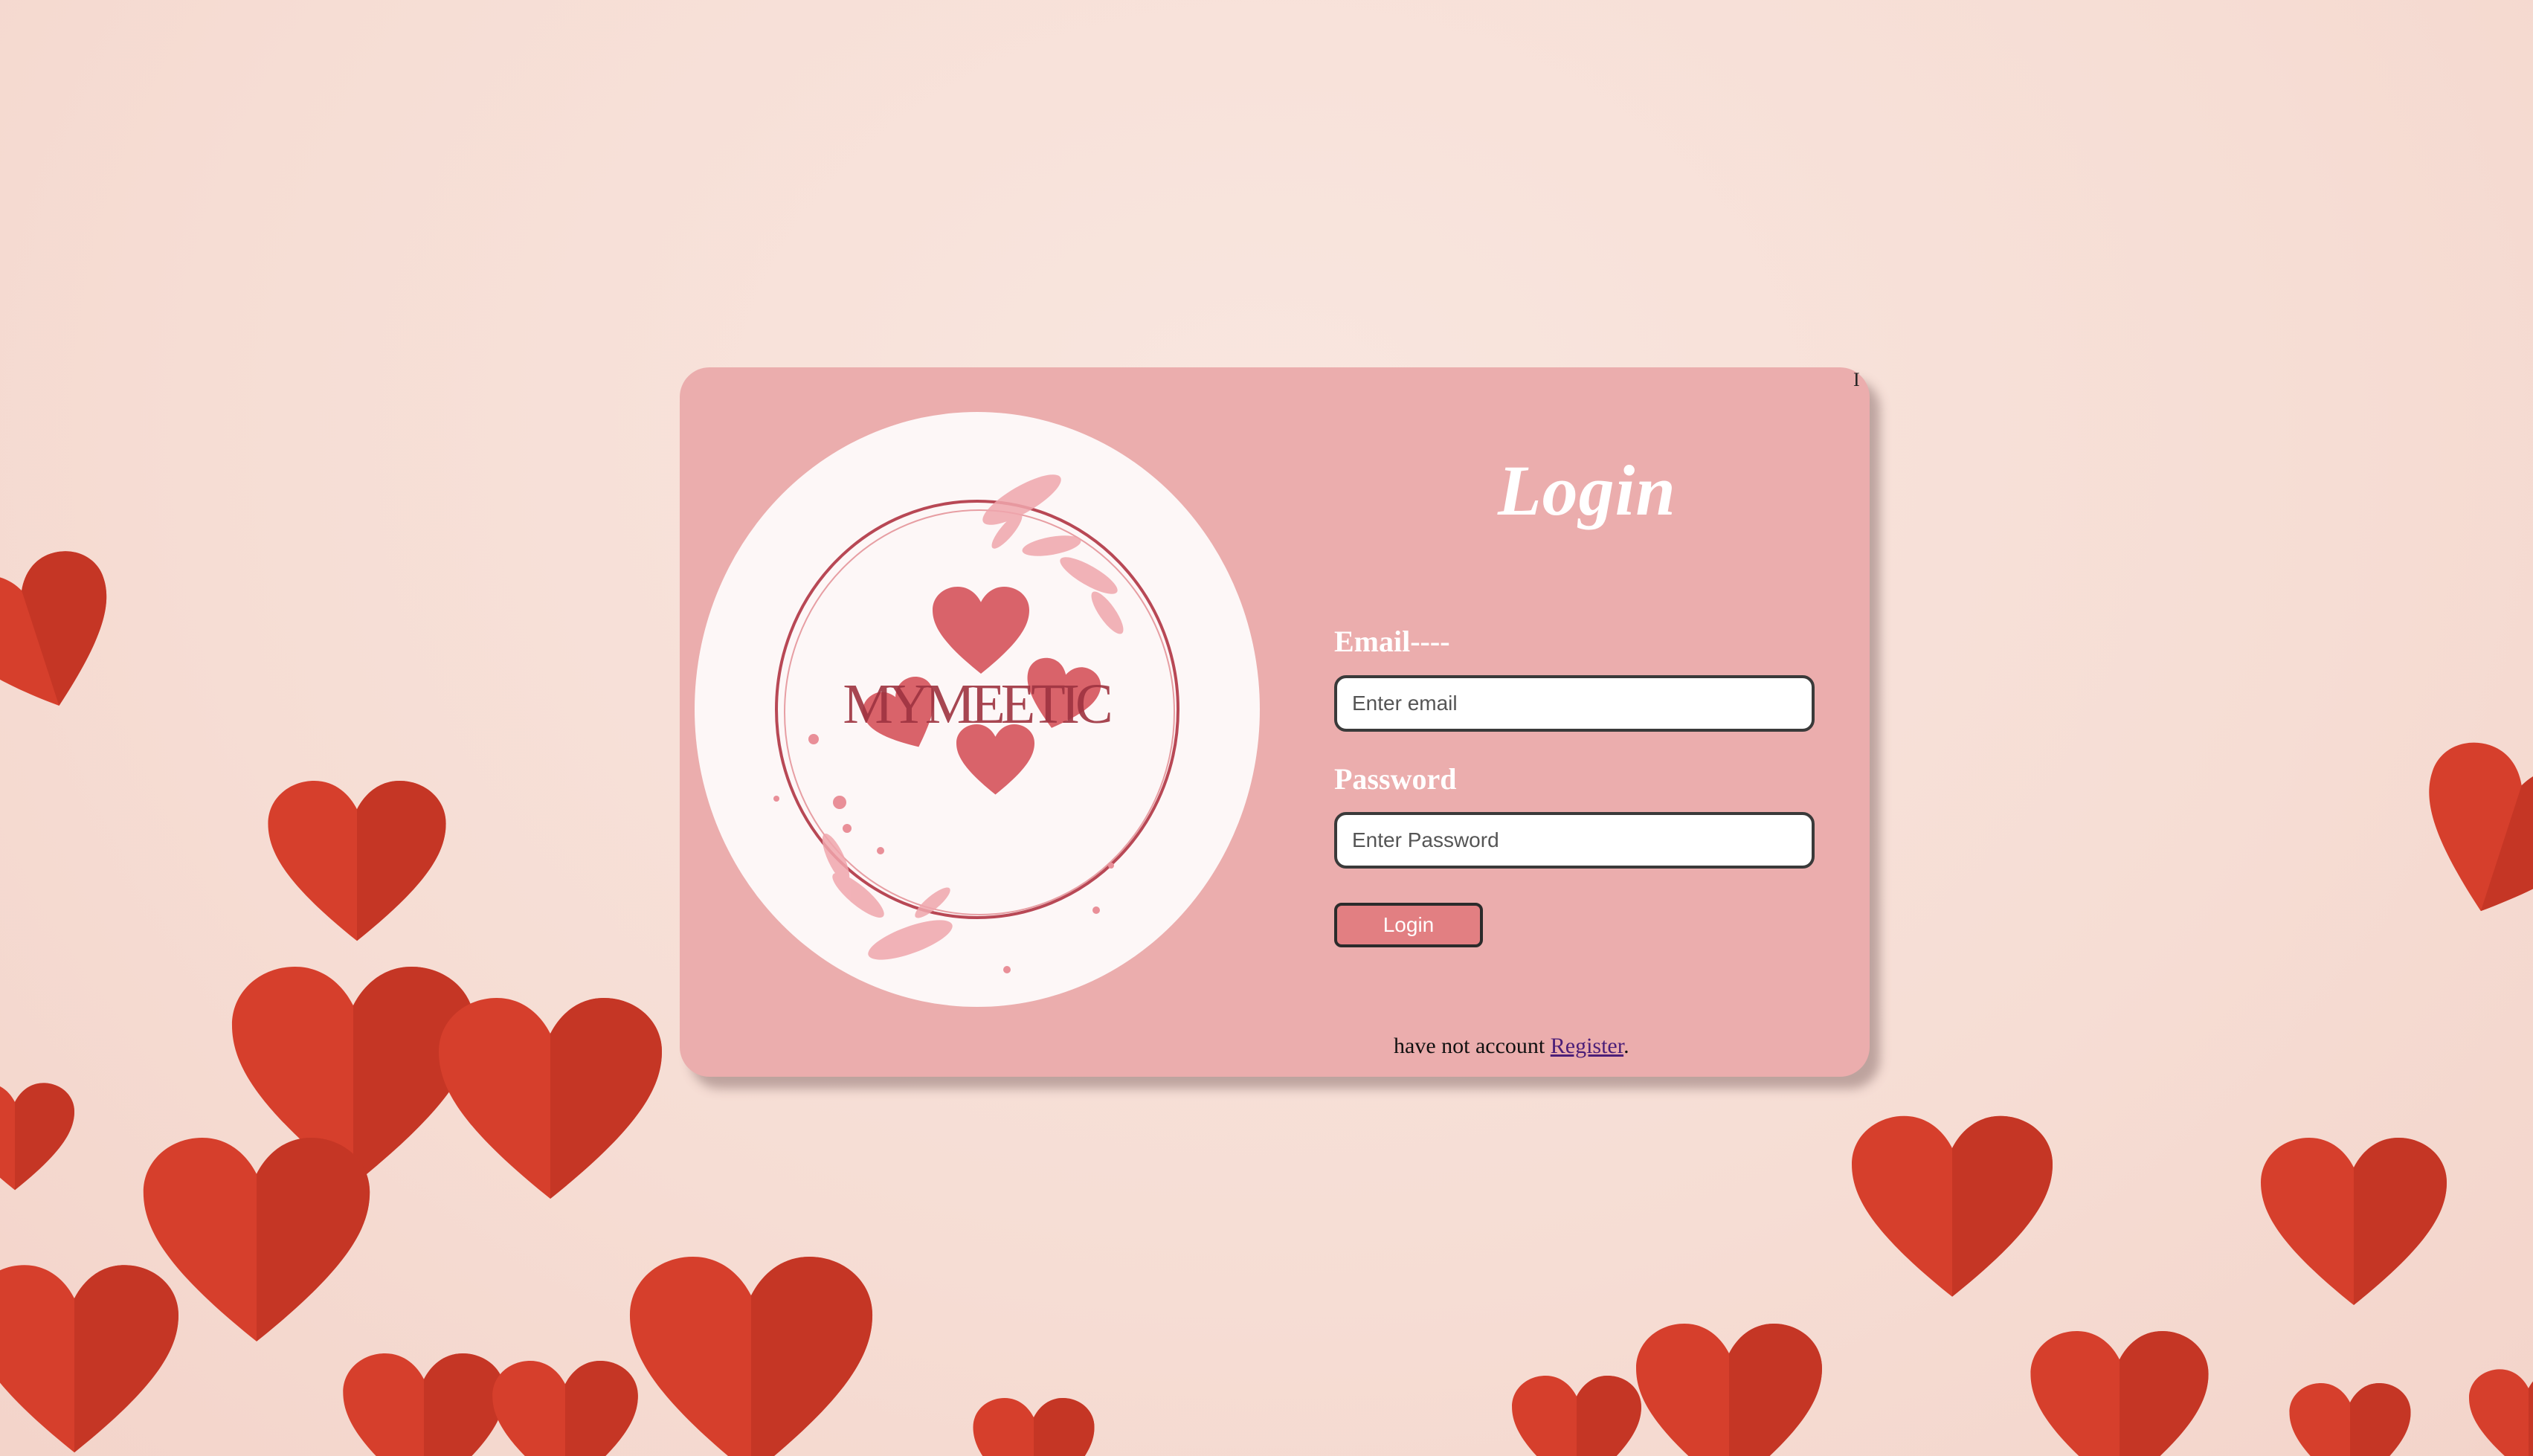  I want to click on register-prefix-text: have not account, so click(1469, 1046).